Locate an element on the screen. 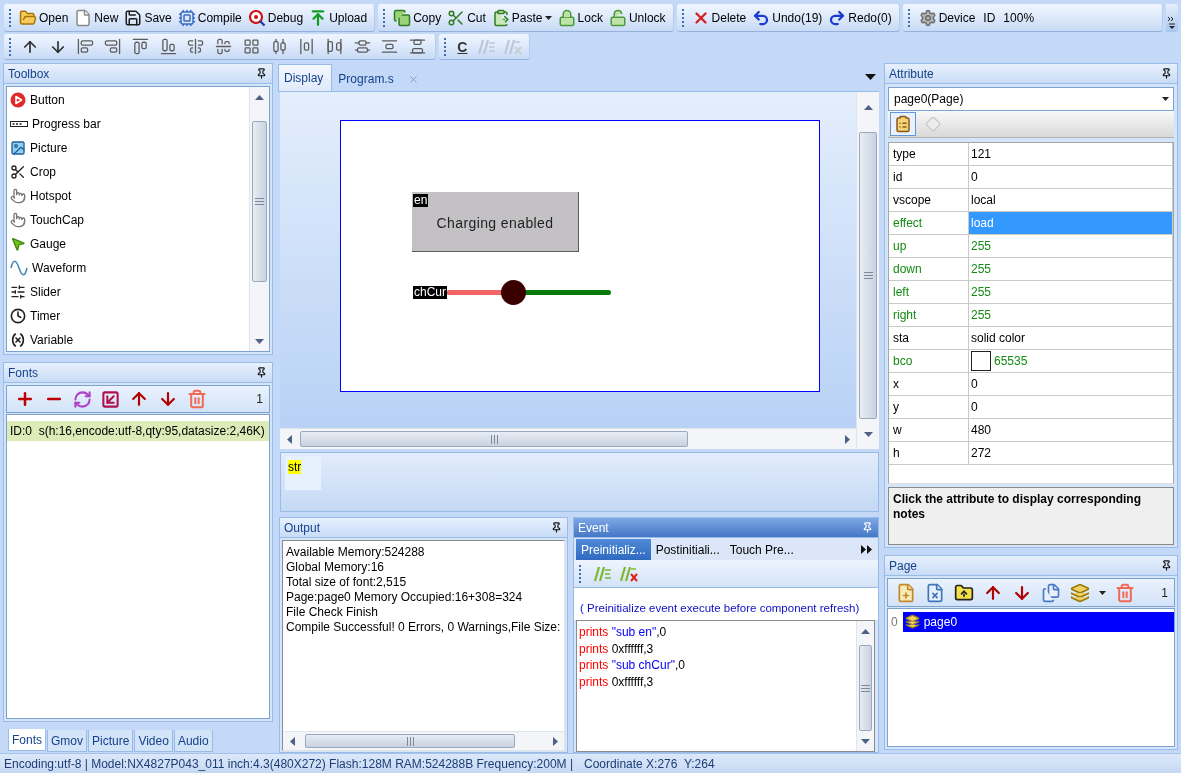 Image resolution: width=1181 pixels, height=773 pixels. align-right-icon is located at coordinates (113, 46).